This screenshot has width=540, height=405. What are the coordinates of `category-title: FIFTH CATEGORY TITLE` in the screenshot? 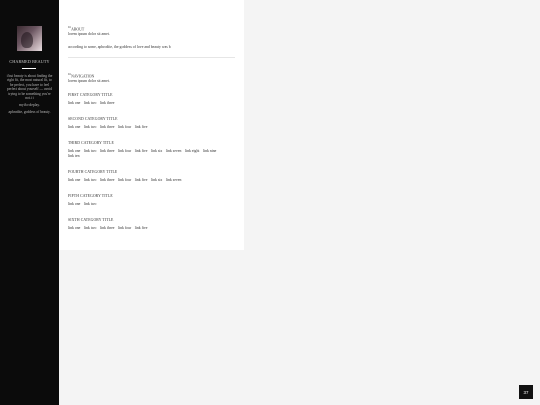 It's located at (90, 196).